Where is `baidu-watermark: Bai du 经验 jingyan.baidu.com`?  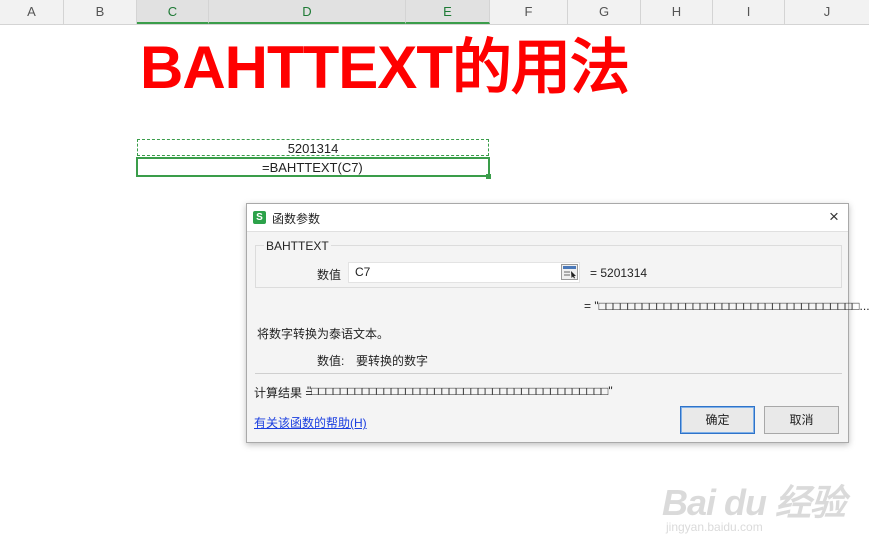 baidu-watermark: Bai du 经验 jingyan.baidu.com is located at coordinates (762, 501).